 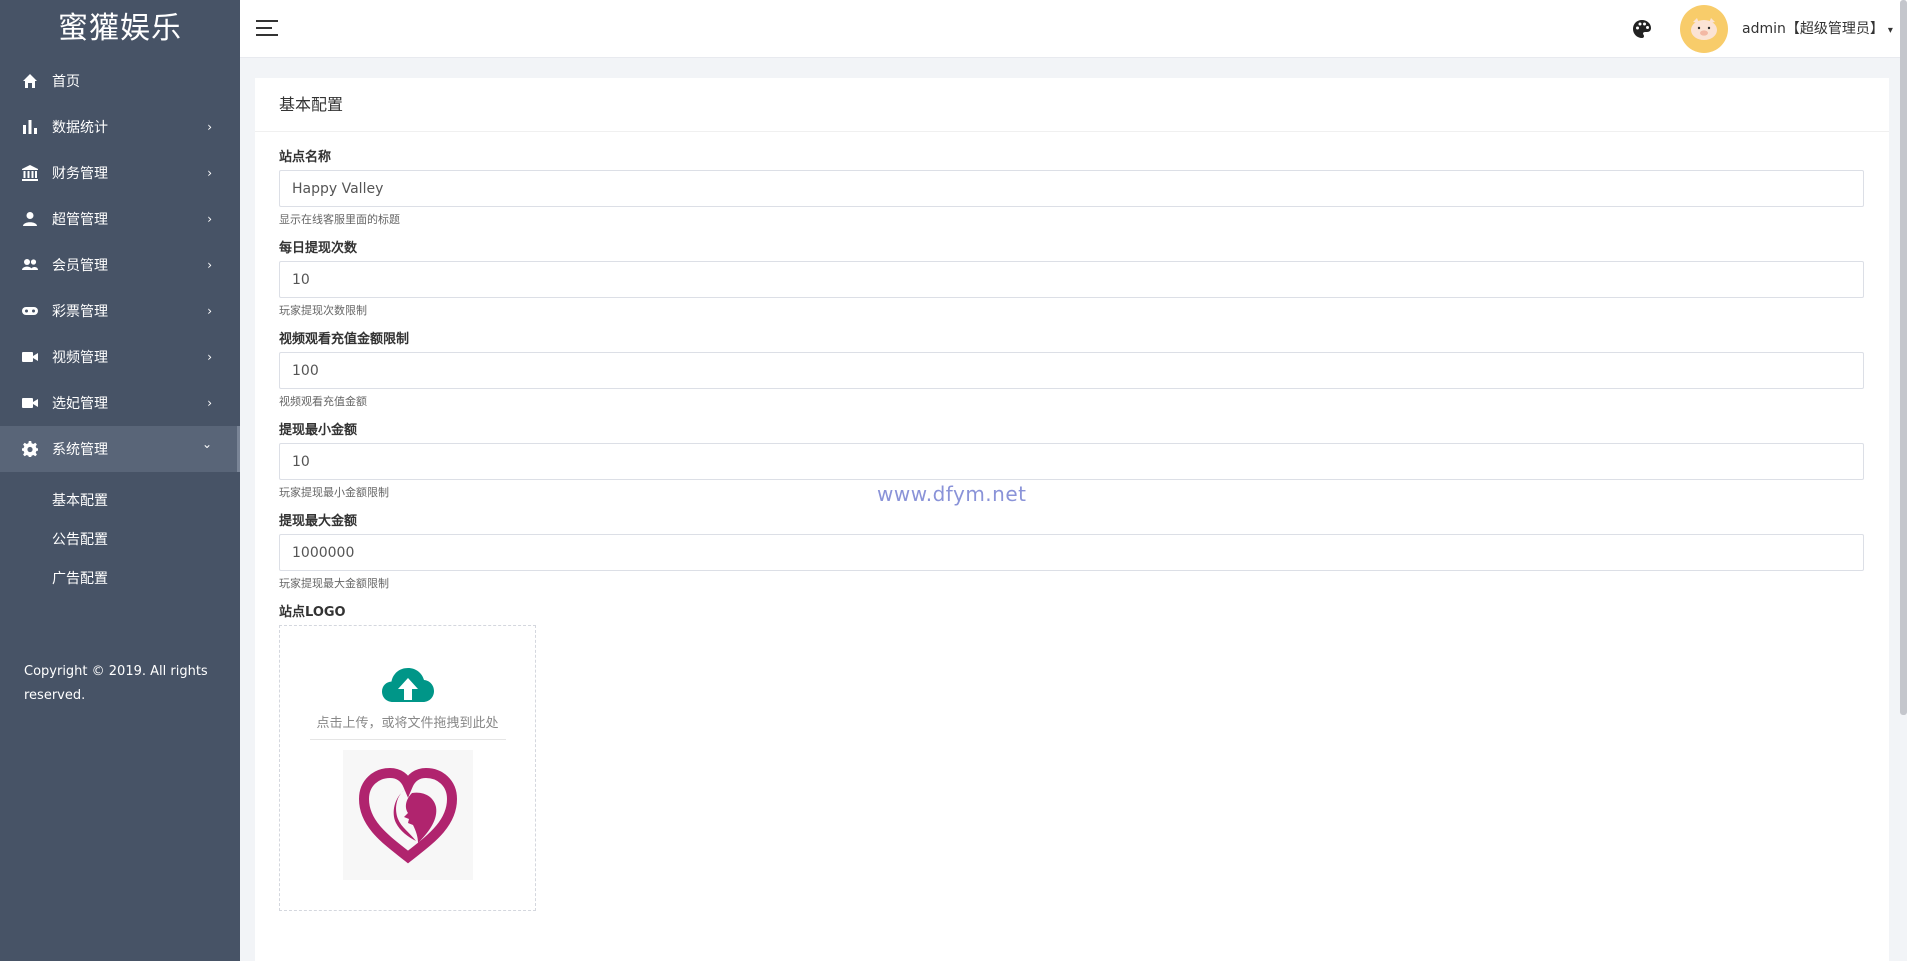 I want to click on sidebar: 蜜獾娱乐 首页 数据统计 › 财务管理 › 超管管理 › 会员管理 › 彩票管理, so click(x=120, y=480).